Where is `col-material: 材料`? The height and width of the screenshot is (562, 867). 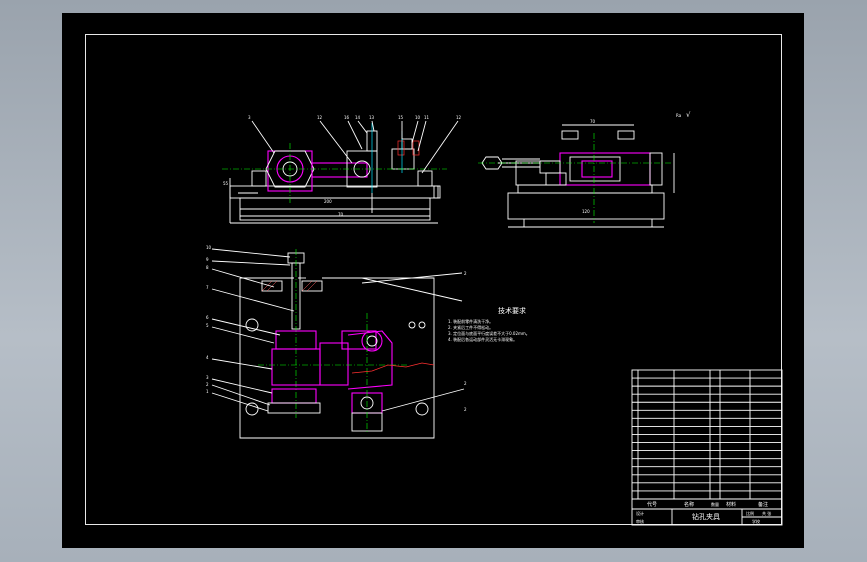 col-material: 材料 is located at coordinates (731, 504).